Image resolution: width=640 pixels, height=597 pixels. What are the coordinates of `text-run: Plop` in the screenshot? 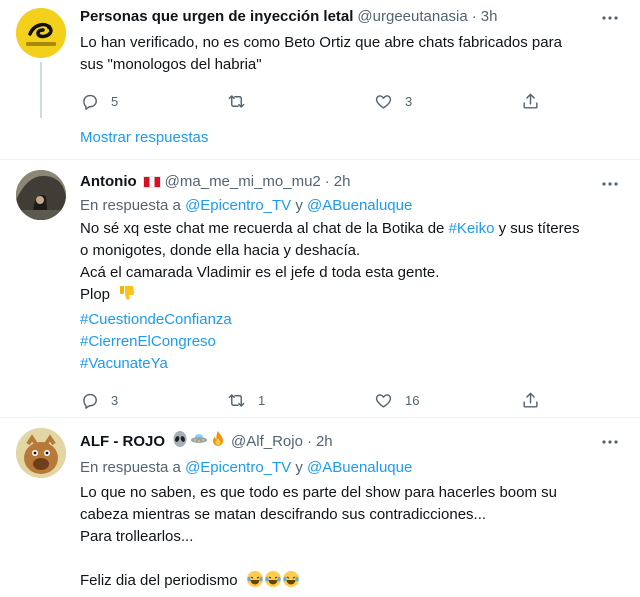 It's located at (95, 294).